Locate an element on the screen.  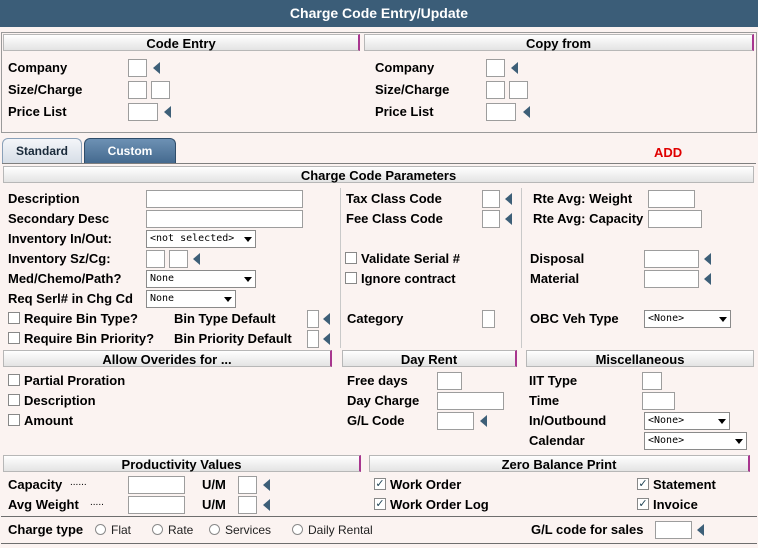
code-entry-header: Code Entry is located at coordinates (181, 42).